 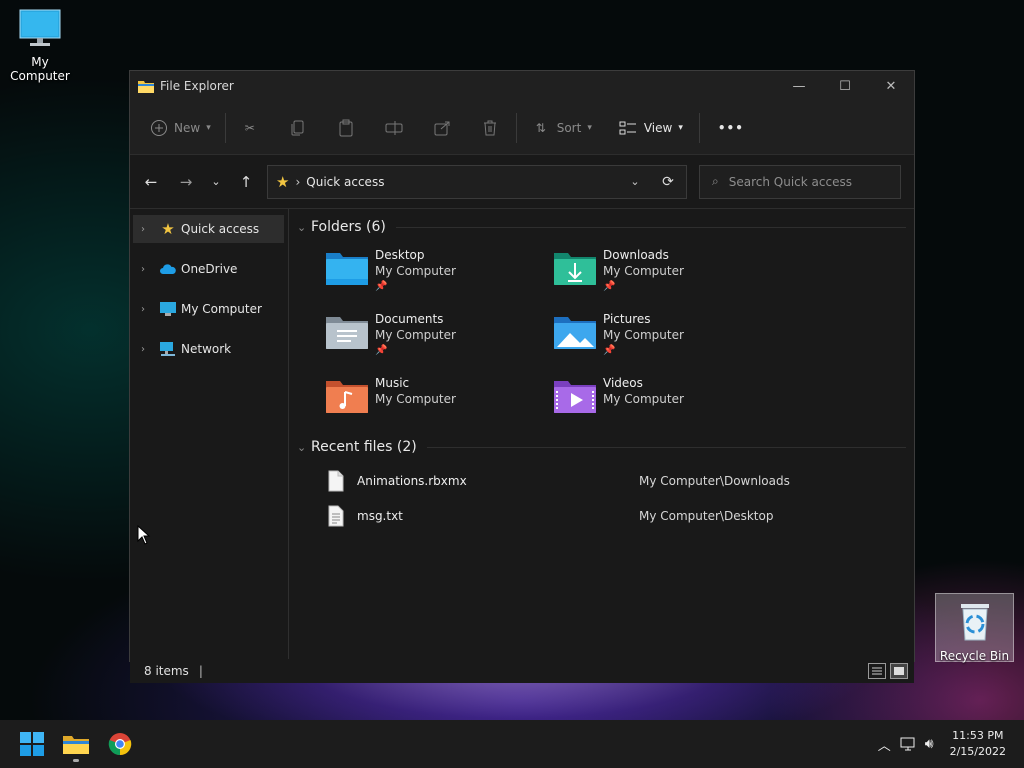 I want to click on mouse-cursor-icon, so click(x=144, y=535).